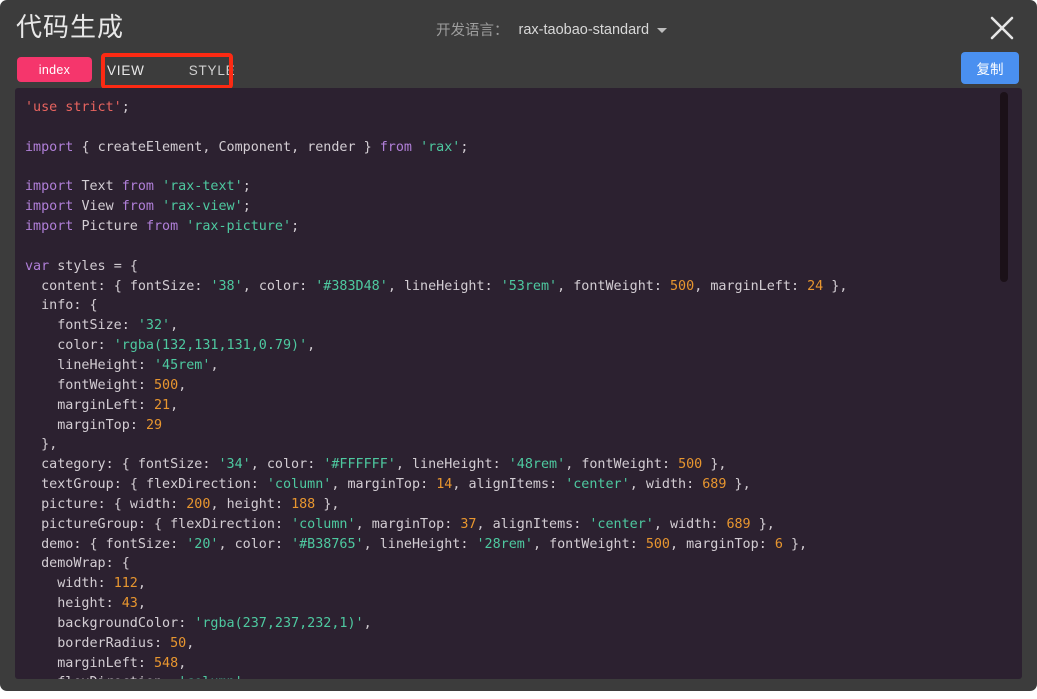  What do you see at coordinates (70, 27) in the screenshot?
I see `page-title: 代码生成` at bounding box center [70, 27].